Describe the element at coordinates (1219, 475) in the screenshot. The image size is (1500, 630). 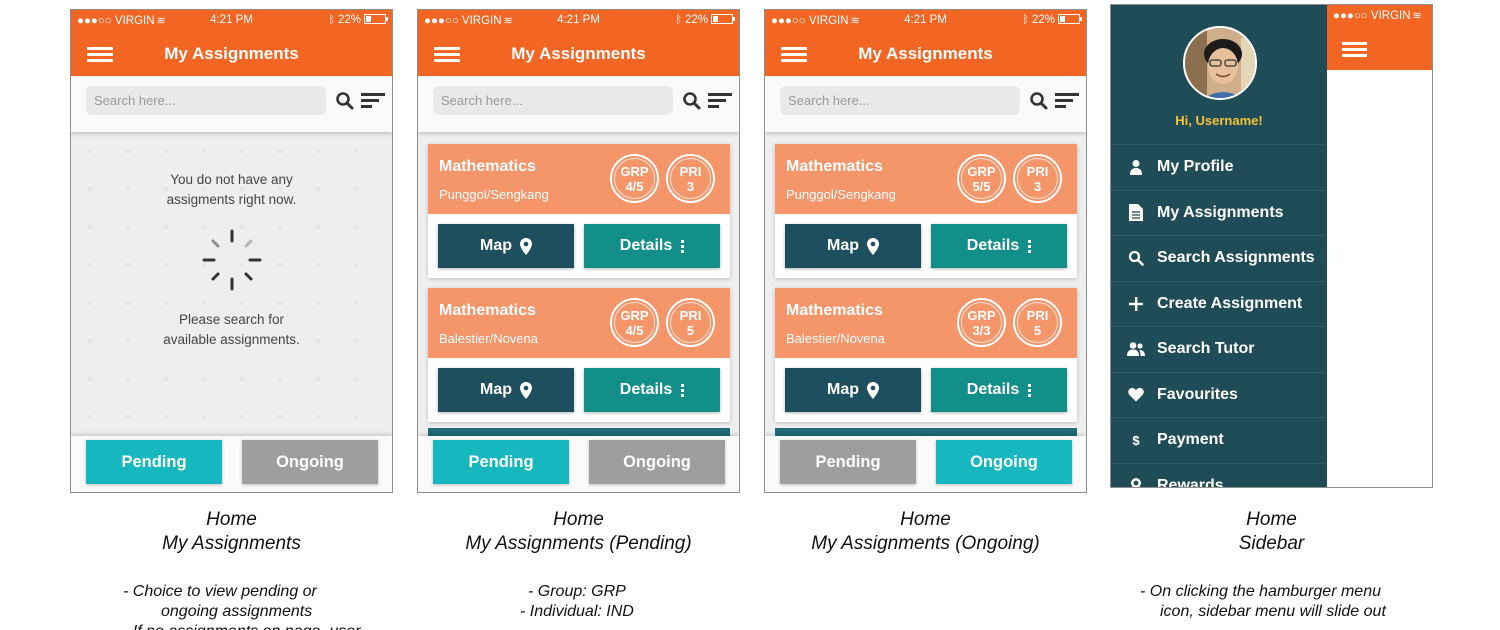
I see `sidebar-item-rewards: Rewards` at that location.